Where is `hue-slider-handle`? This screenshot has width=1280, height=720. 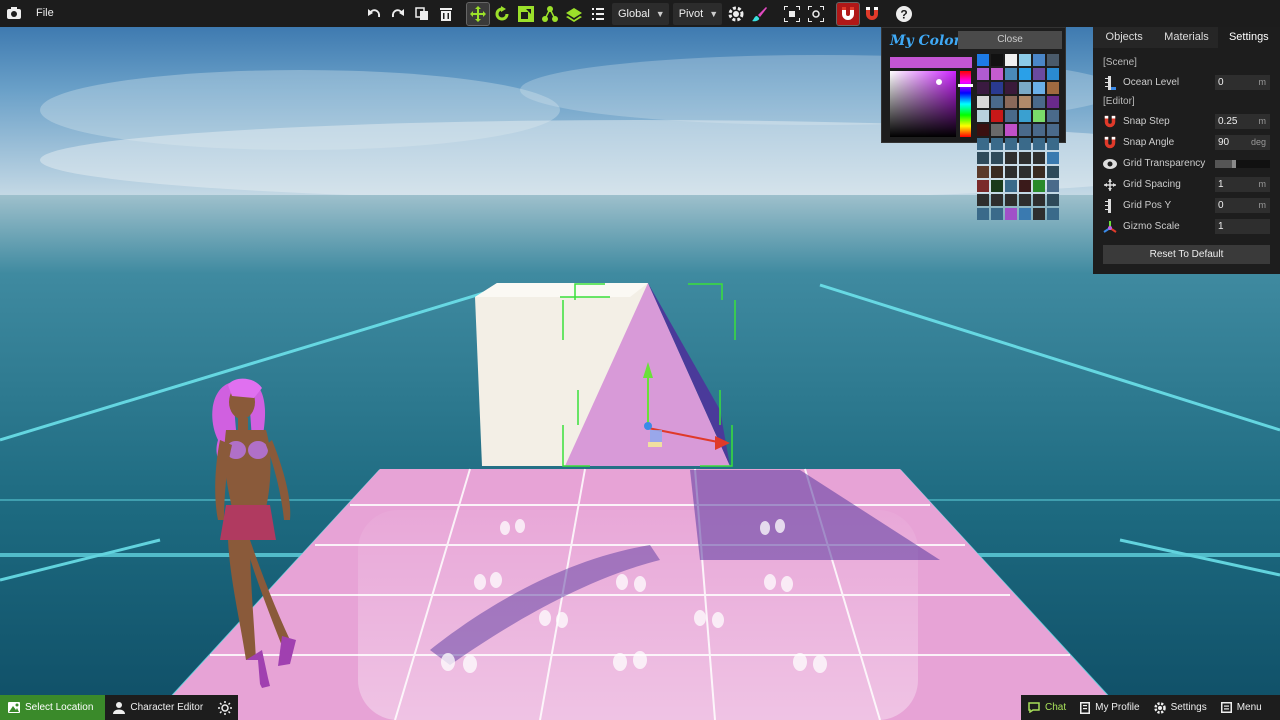 hue-slider-handle is located at coordinates (965, 85).